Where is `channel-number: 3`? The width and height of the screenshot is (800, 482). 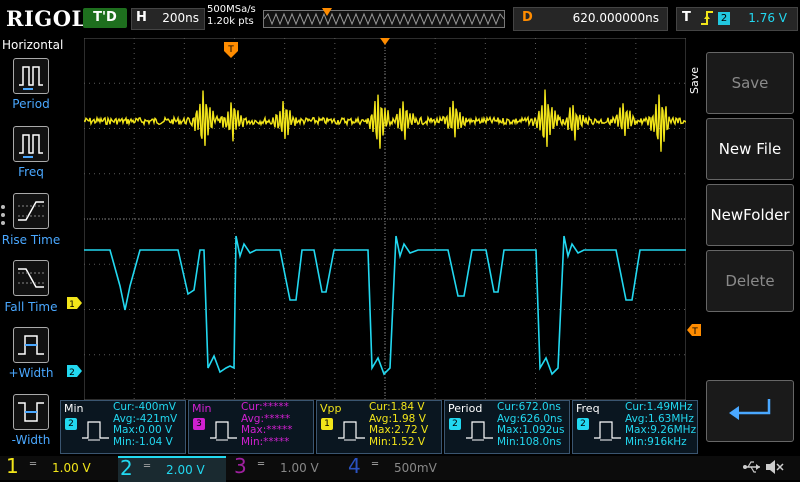
channel-number: 3 is located at coordinates (240, 466).